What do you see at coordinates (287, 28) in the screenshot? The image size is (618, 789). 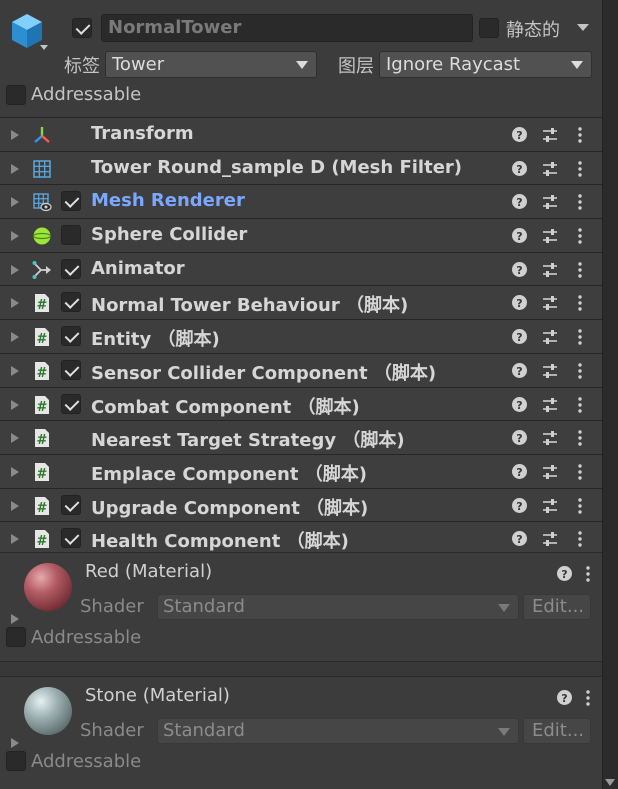 I see `gameobject-name-field: NormalTower` at bounding box center [287, 28].